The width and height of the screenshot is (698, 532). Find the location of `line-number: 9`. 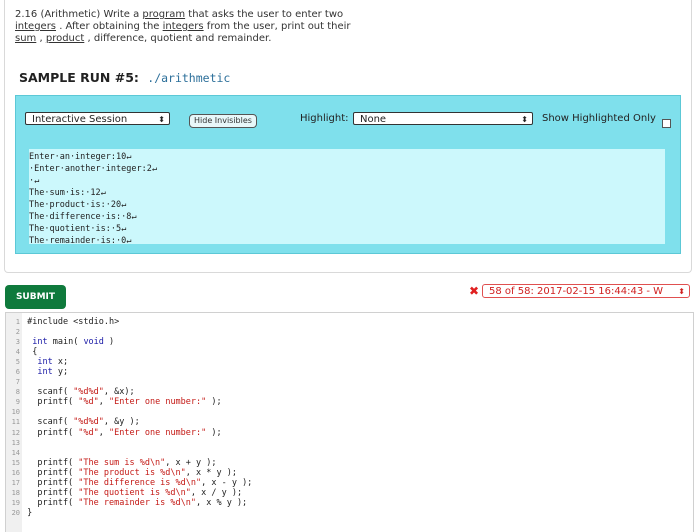

line-number: 9 is located at coordinates (17, 402).